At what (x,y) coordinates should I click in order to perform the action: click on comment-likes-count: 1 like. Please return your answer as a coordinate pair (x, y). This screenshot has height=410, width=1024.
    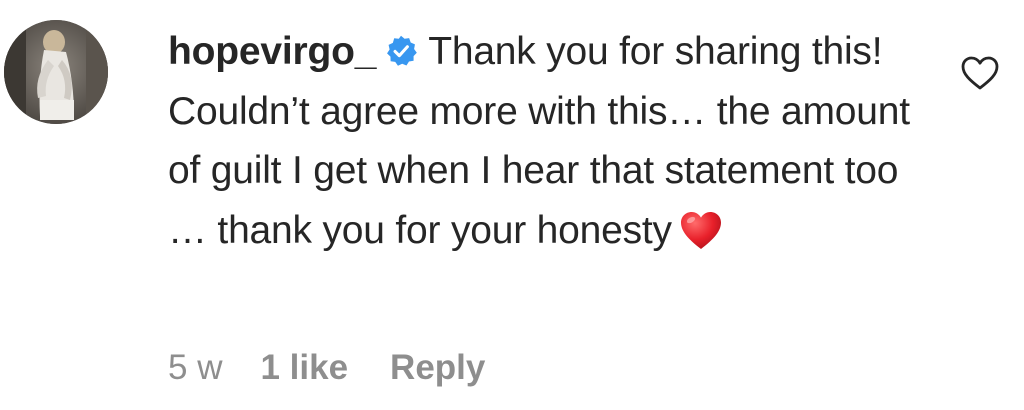
    Looking at the image, I should click on (304, 368).